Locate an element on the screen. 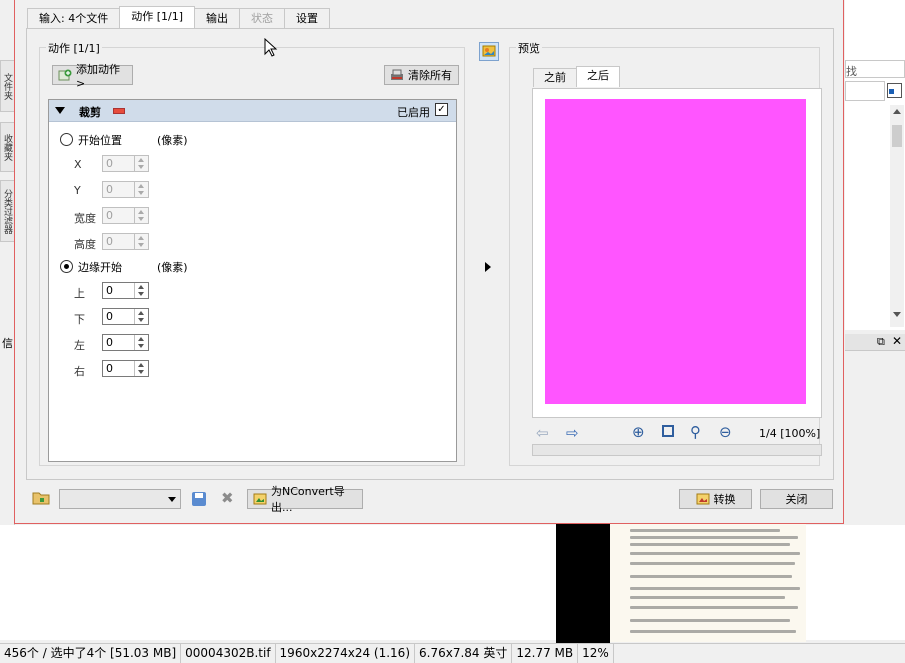 The width and height of the screenshot is (905, 663). top-margin-value: 0 is located at coordinates (109, 290).